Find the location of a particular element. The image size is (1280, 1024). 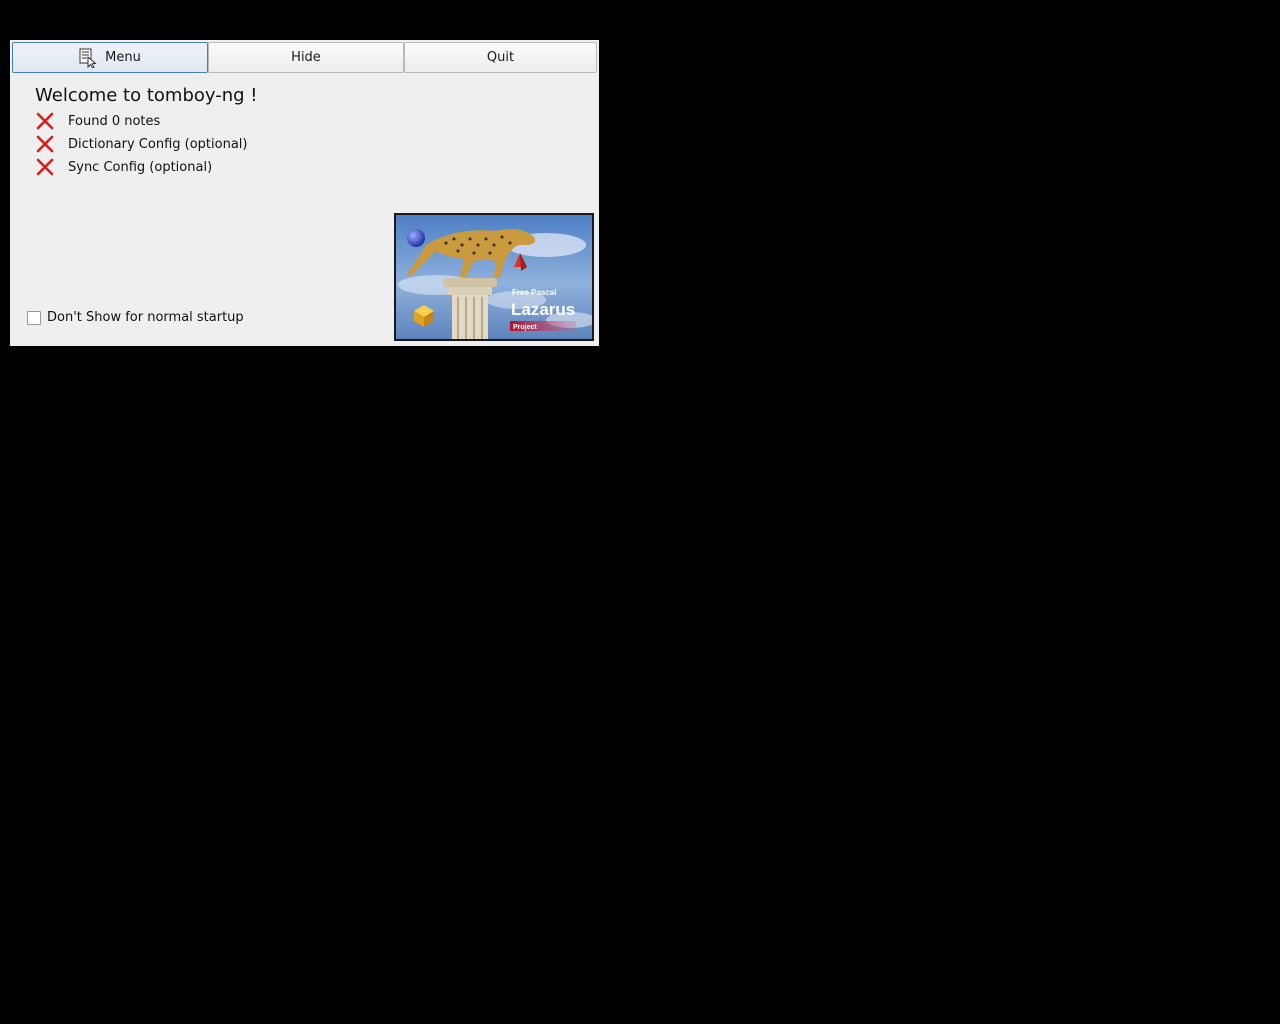

status-dictionary-config: Dictionary Config (optional) is located at coordinates (141, 144).